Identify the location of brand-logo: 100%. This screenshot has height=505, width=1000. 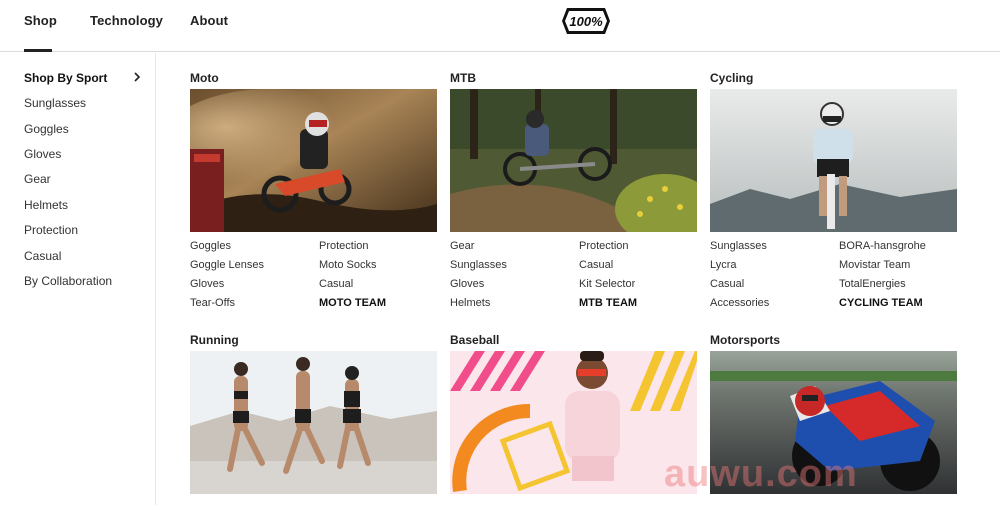
(586, 21).